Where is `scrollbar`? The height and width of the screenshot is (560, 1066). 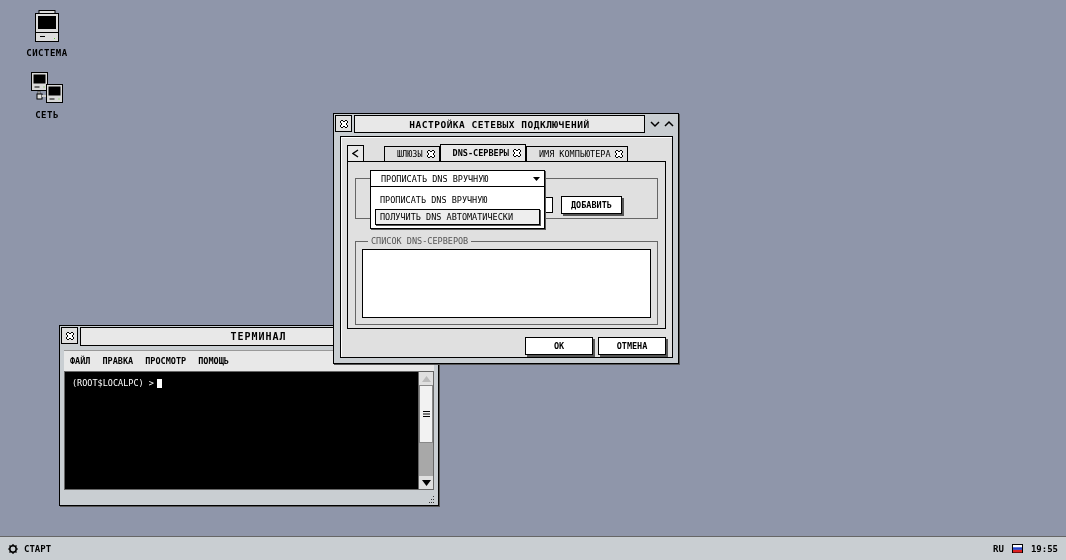
scrollbar is located at coordinates (425, 430).